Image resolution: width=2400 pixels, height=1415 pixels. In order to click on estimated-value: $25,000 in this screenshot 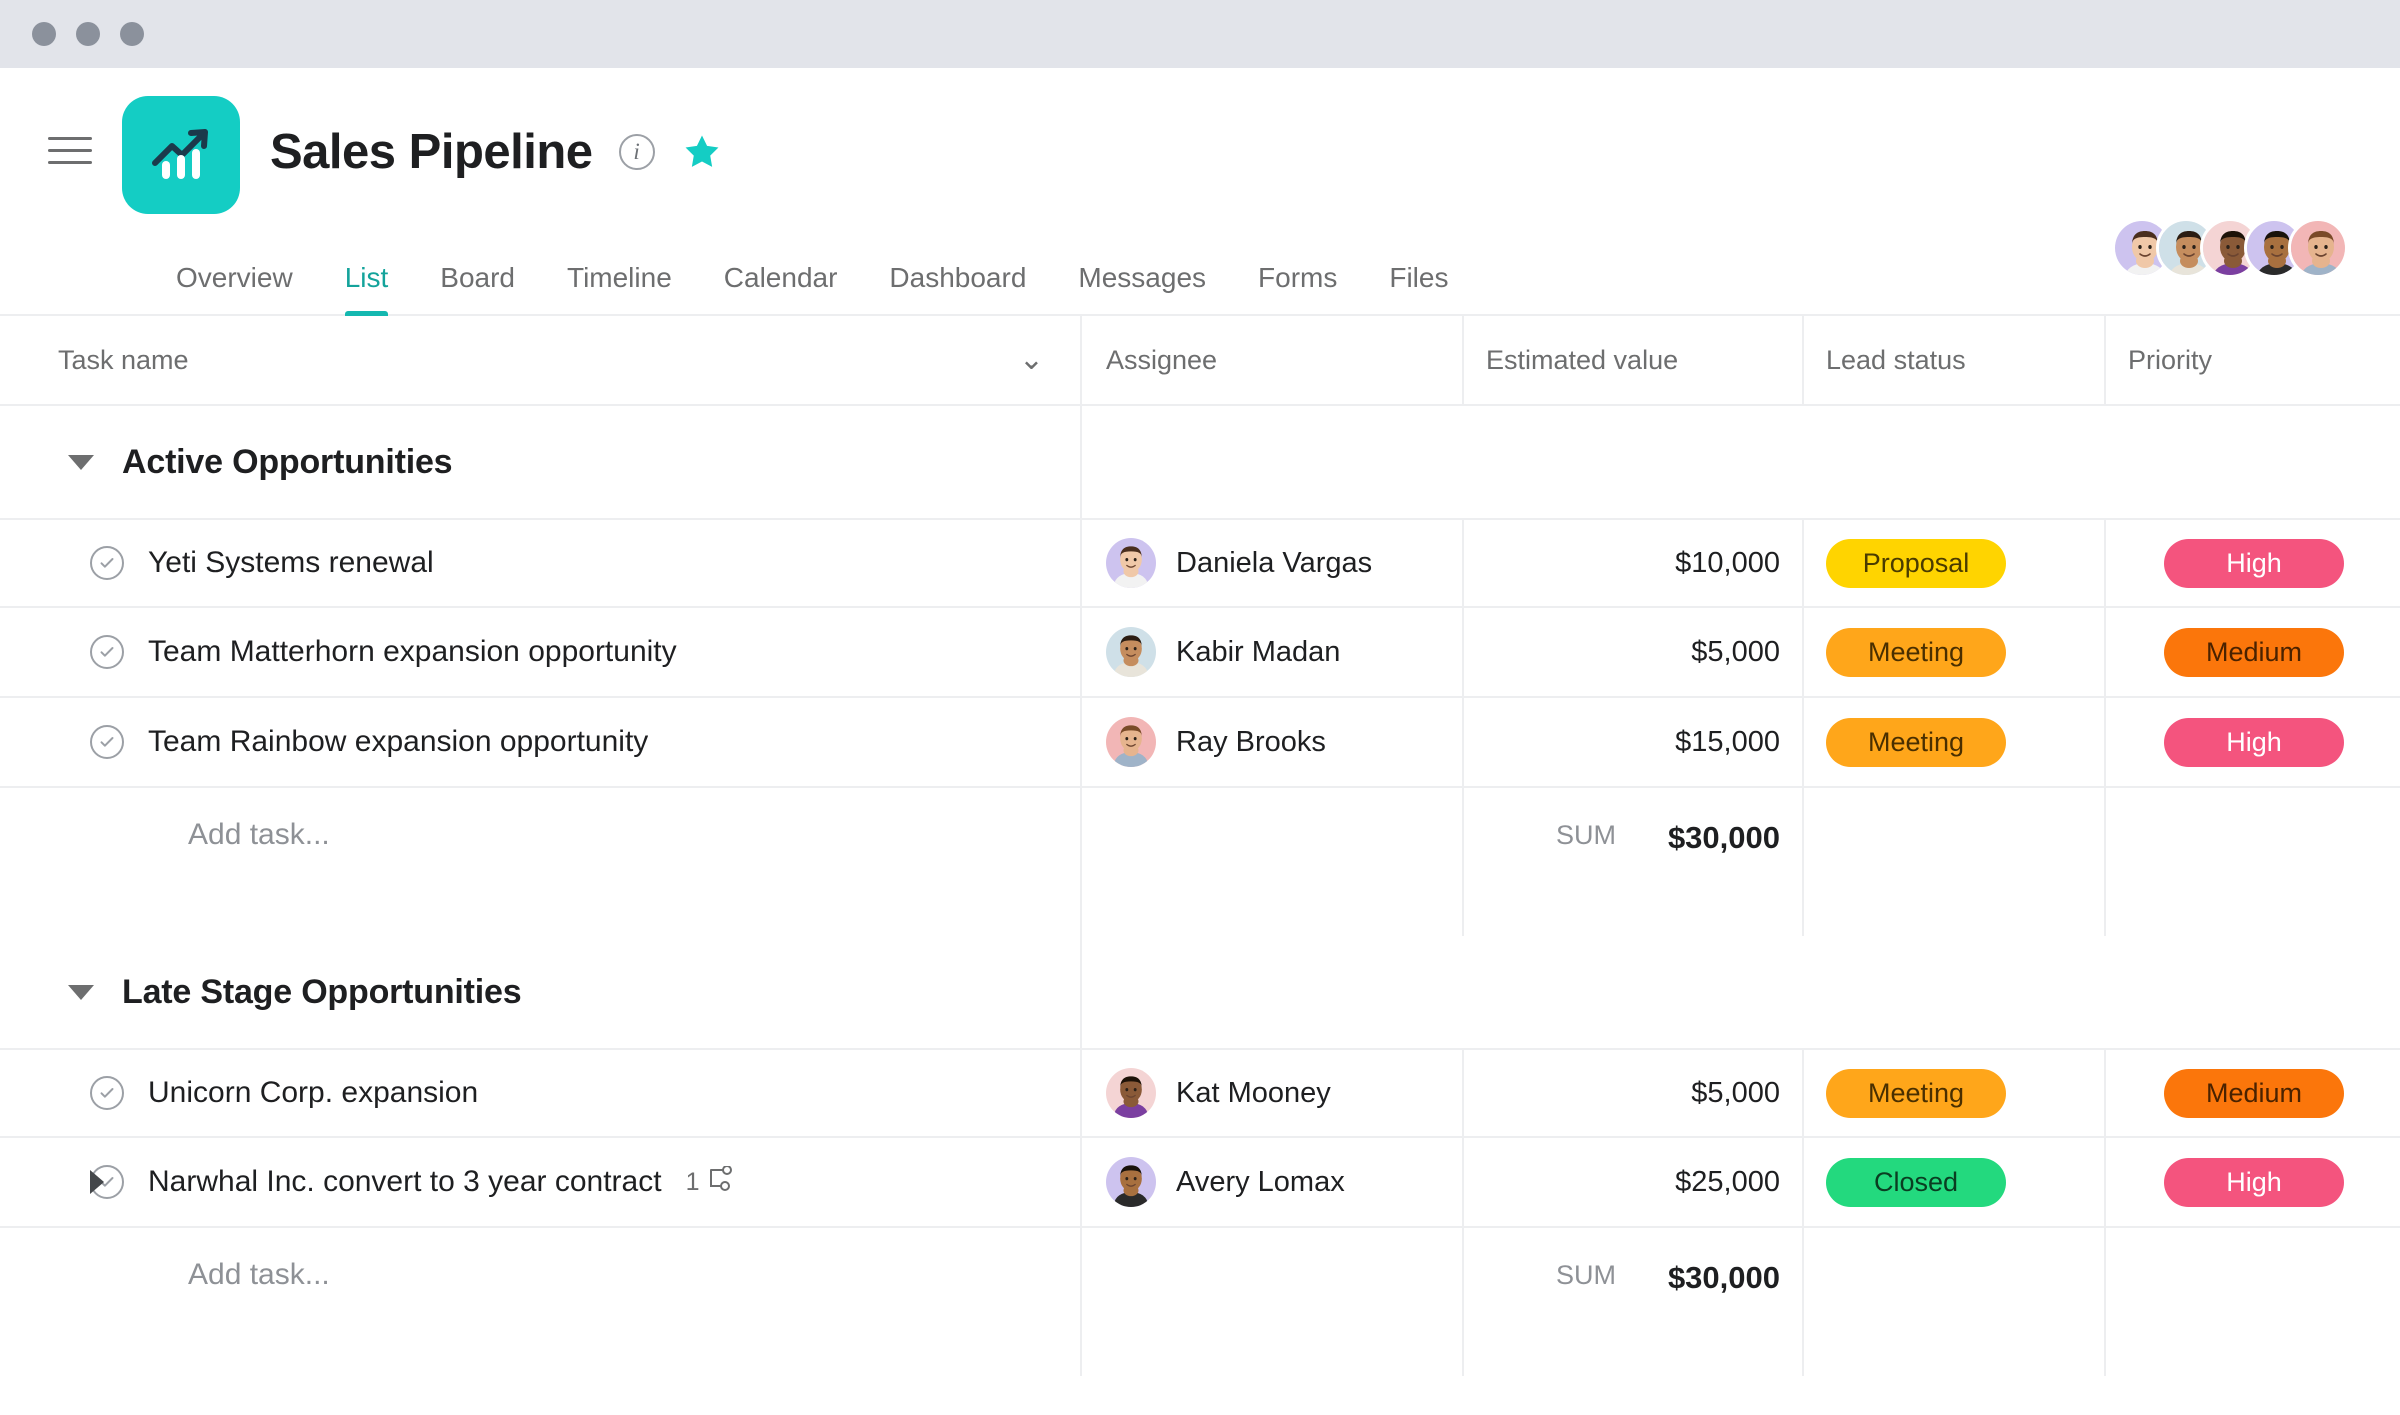, I will do `click(1727, 1181)`.